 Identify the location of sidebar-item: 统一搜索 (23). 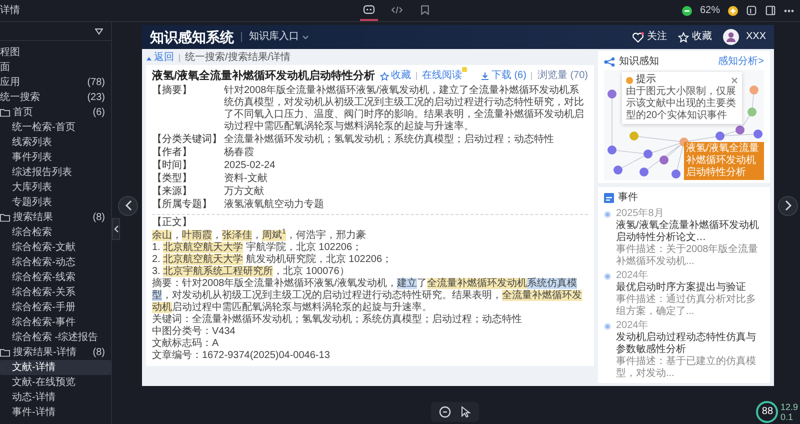
(55, 97).